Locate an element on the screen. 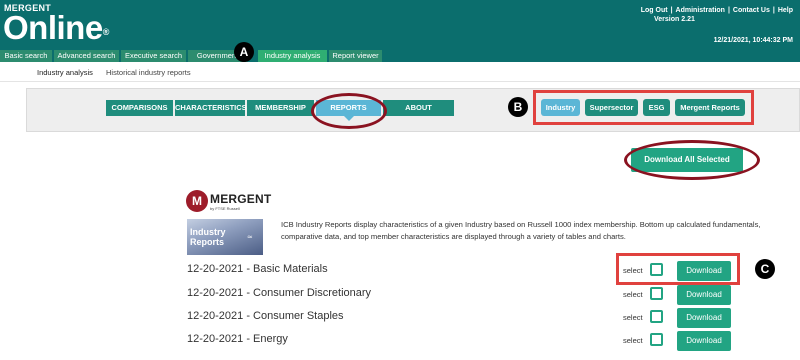 The width and height of the screenshot is (800, 360). nav-comparisons: COMPARISONS is located at coordinates (140, 108).